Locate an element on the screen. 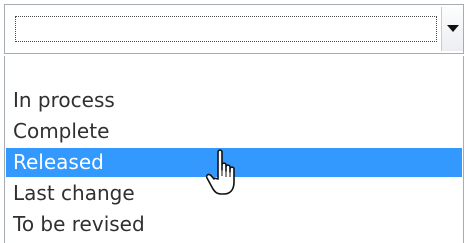  list-item-complete: Complete is located at coordinates (234, 131).